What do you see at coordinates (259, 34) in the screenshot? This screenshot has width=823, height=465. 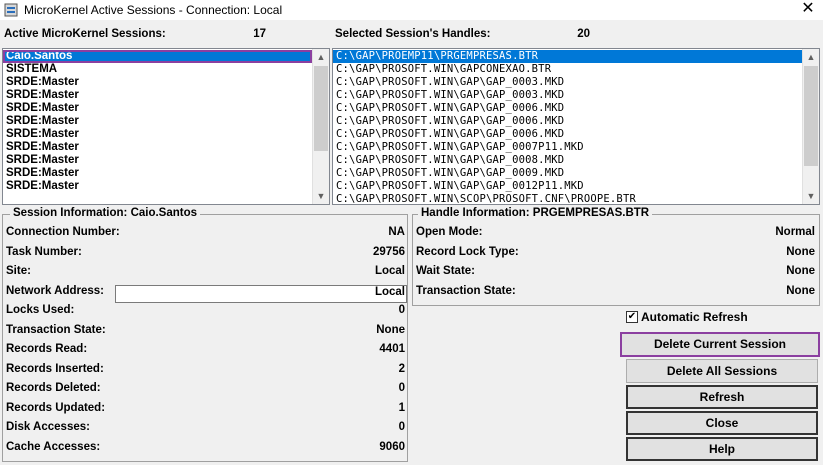 I see `sessions-count: 17` at bounding box center [259, 34].